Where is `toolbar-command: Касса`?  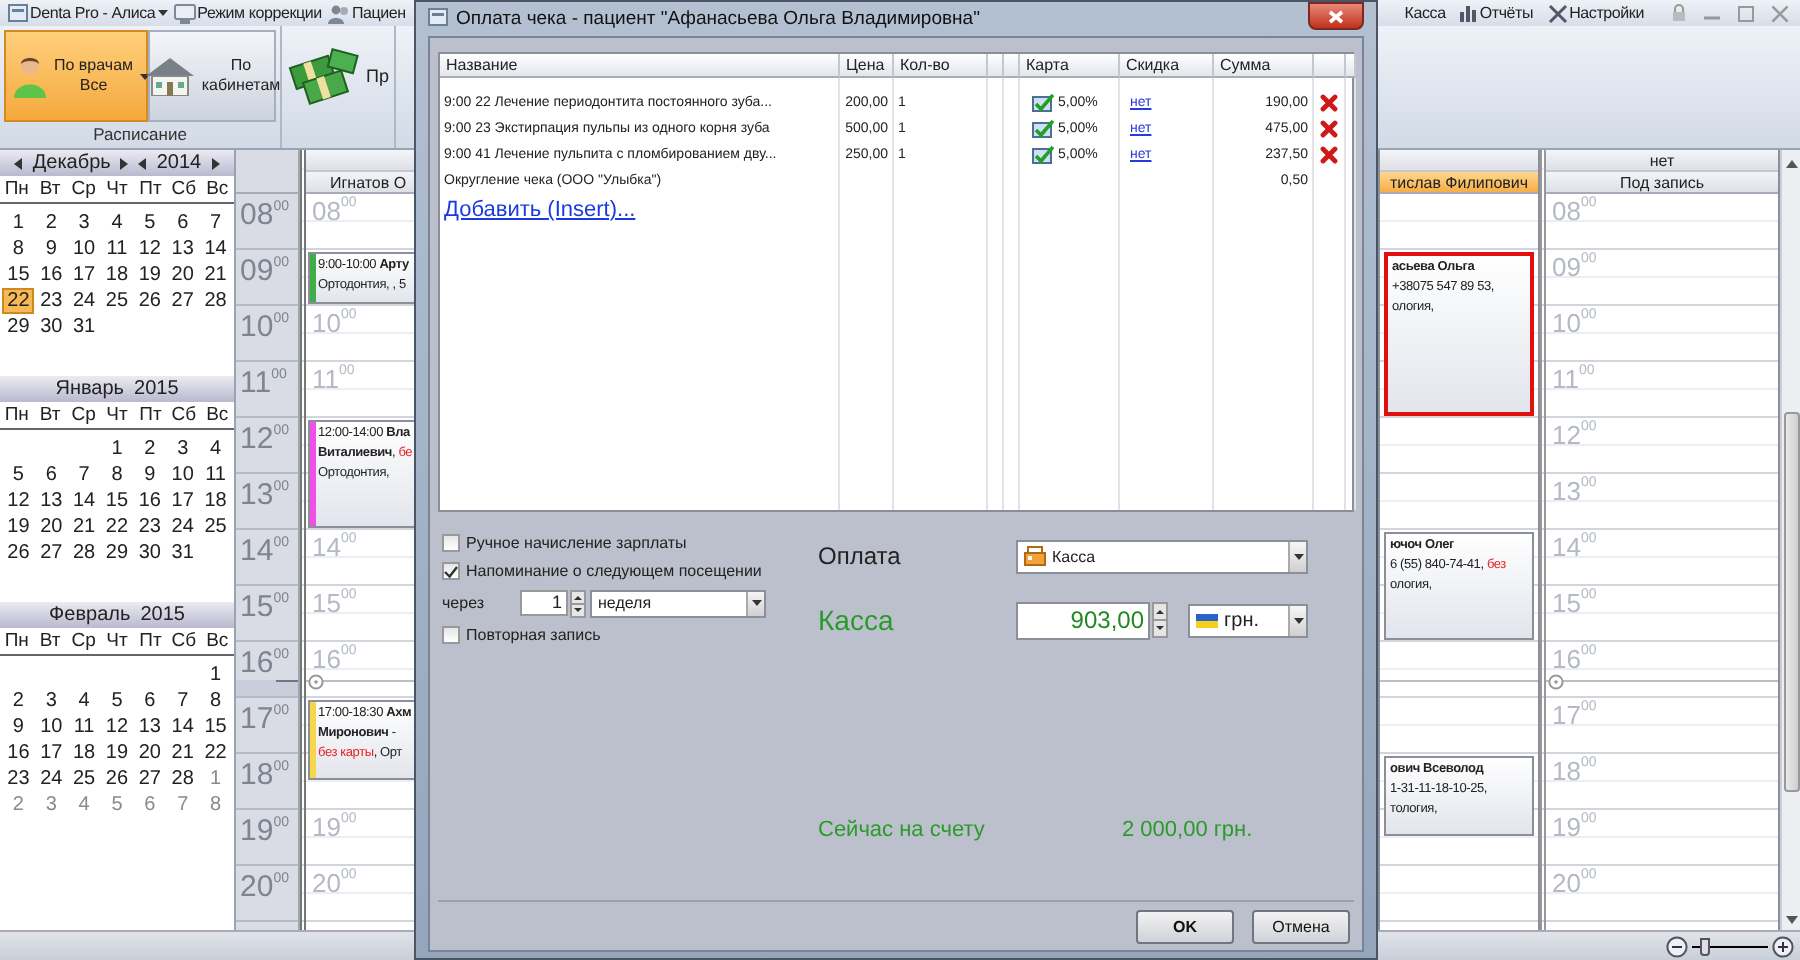 toolbar-command: Касса is located at coordinates (1425, 13).